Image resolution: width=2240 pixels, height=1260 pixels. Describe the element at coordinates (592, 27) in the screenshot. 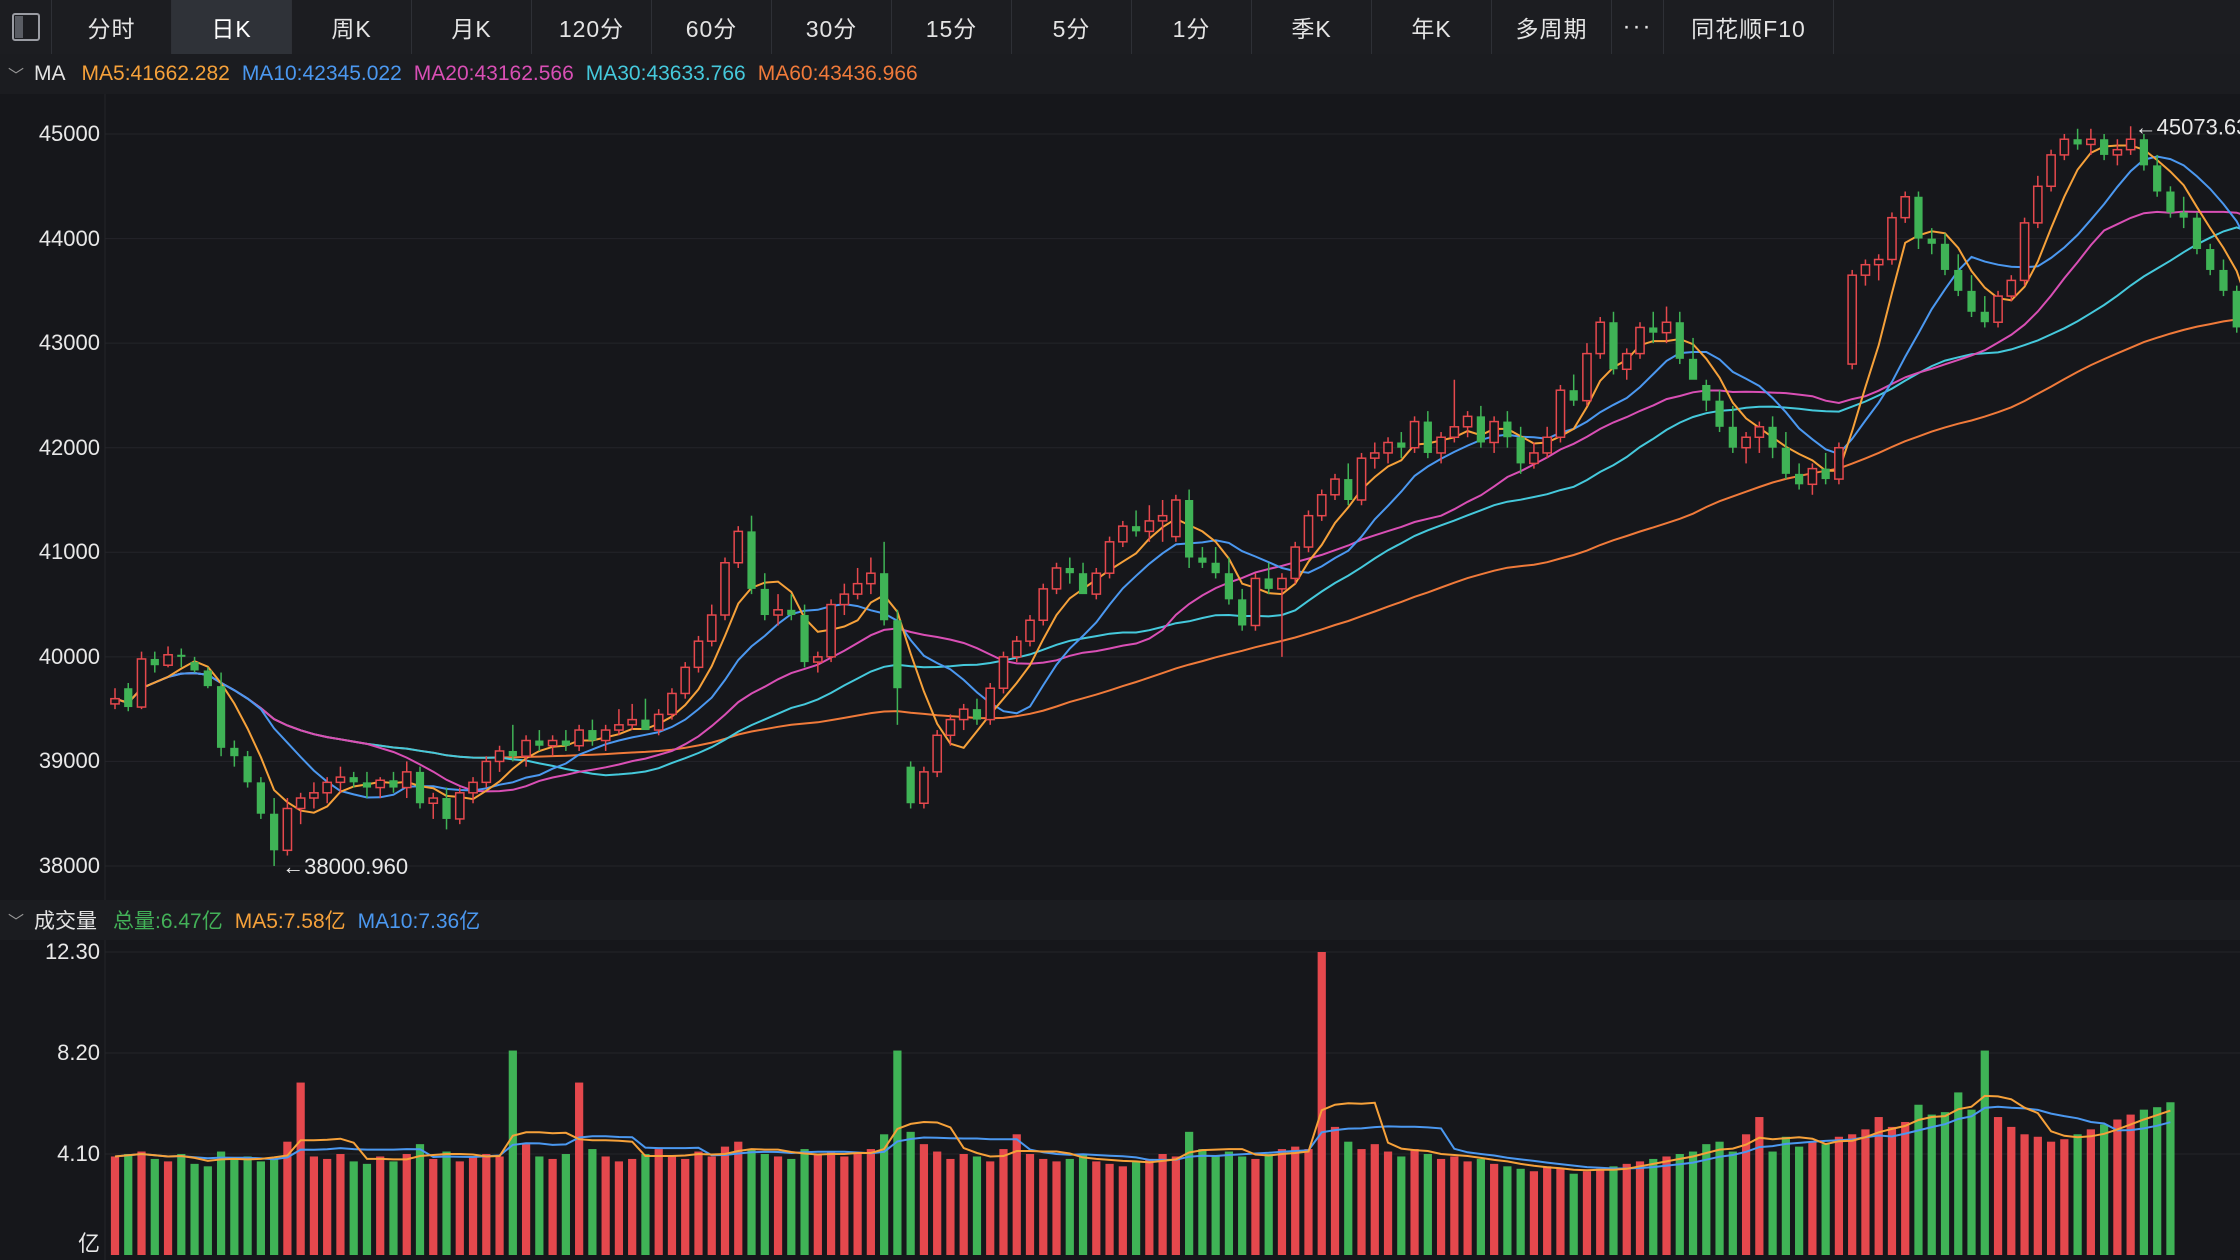

I see `tab-4: 120分` at that location.